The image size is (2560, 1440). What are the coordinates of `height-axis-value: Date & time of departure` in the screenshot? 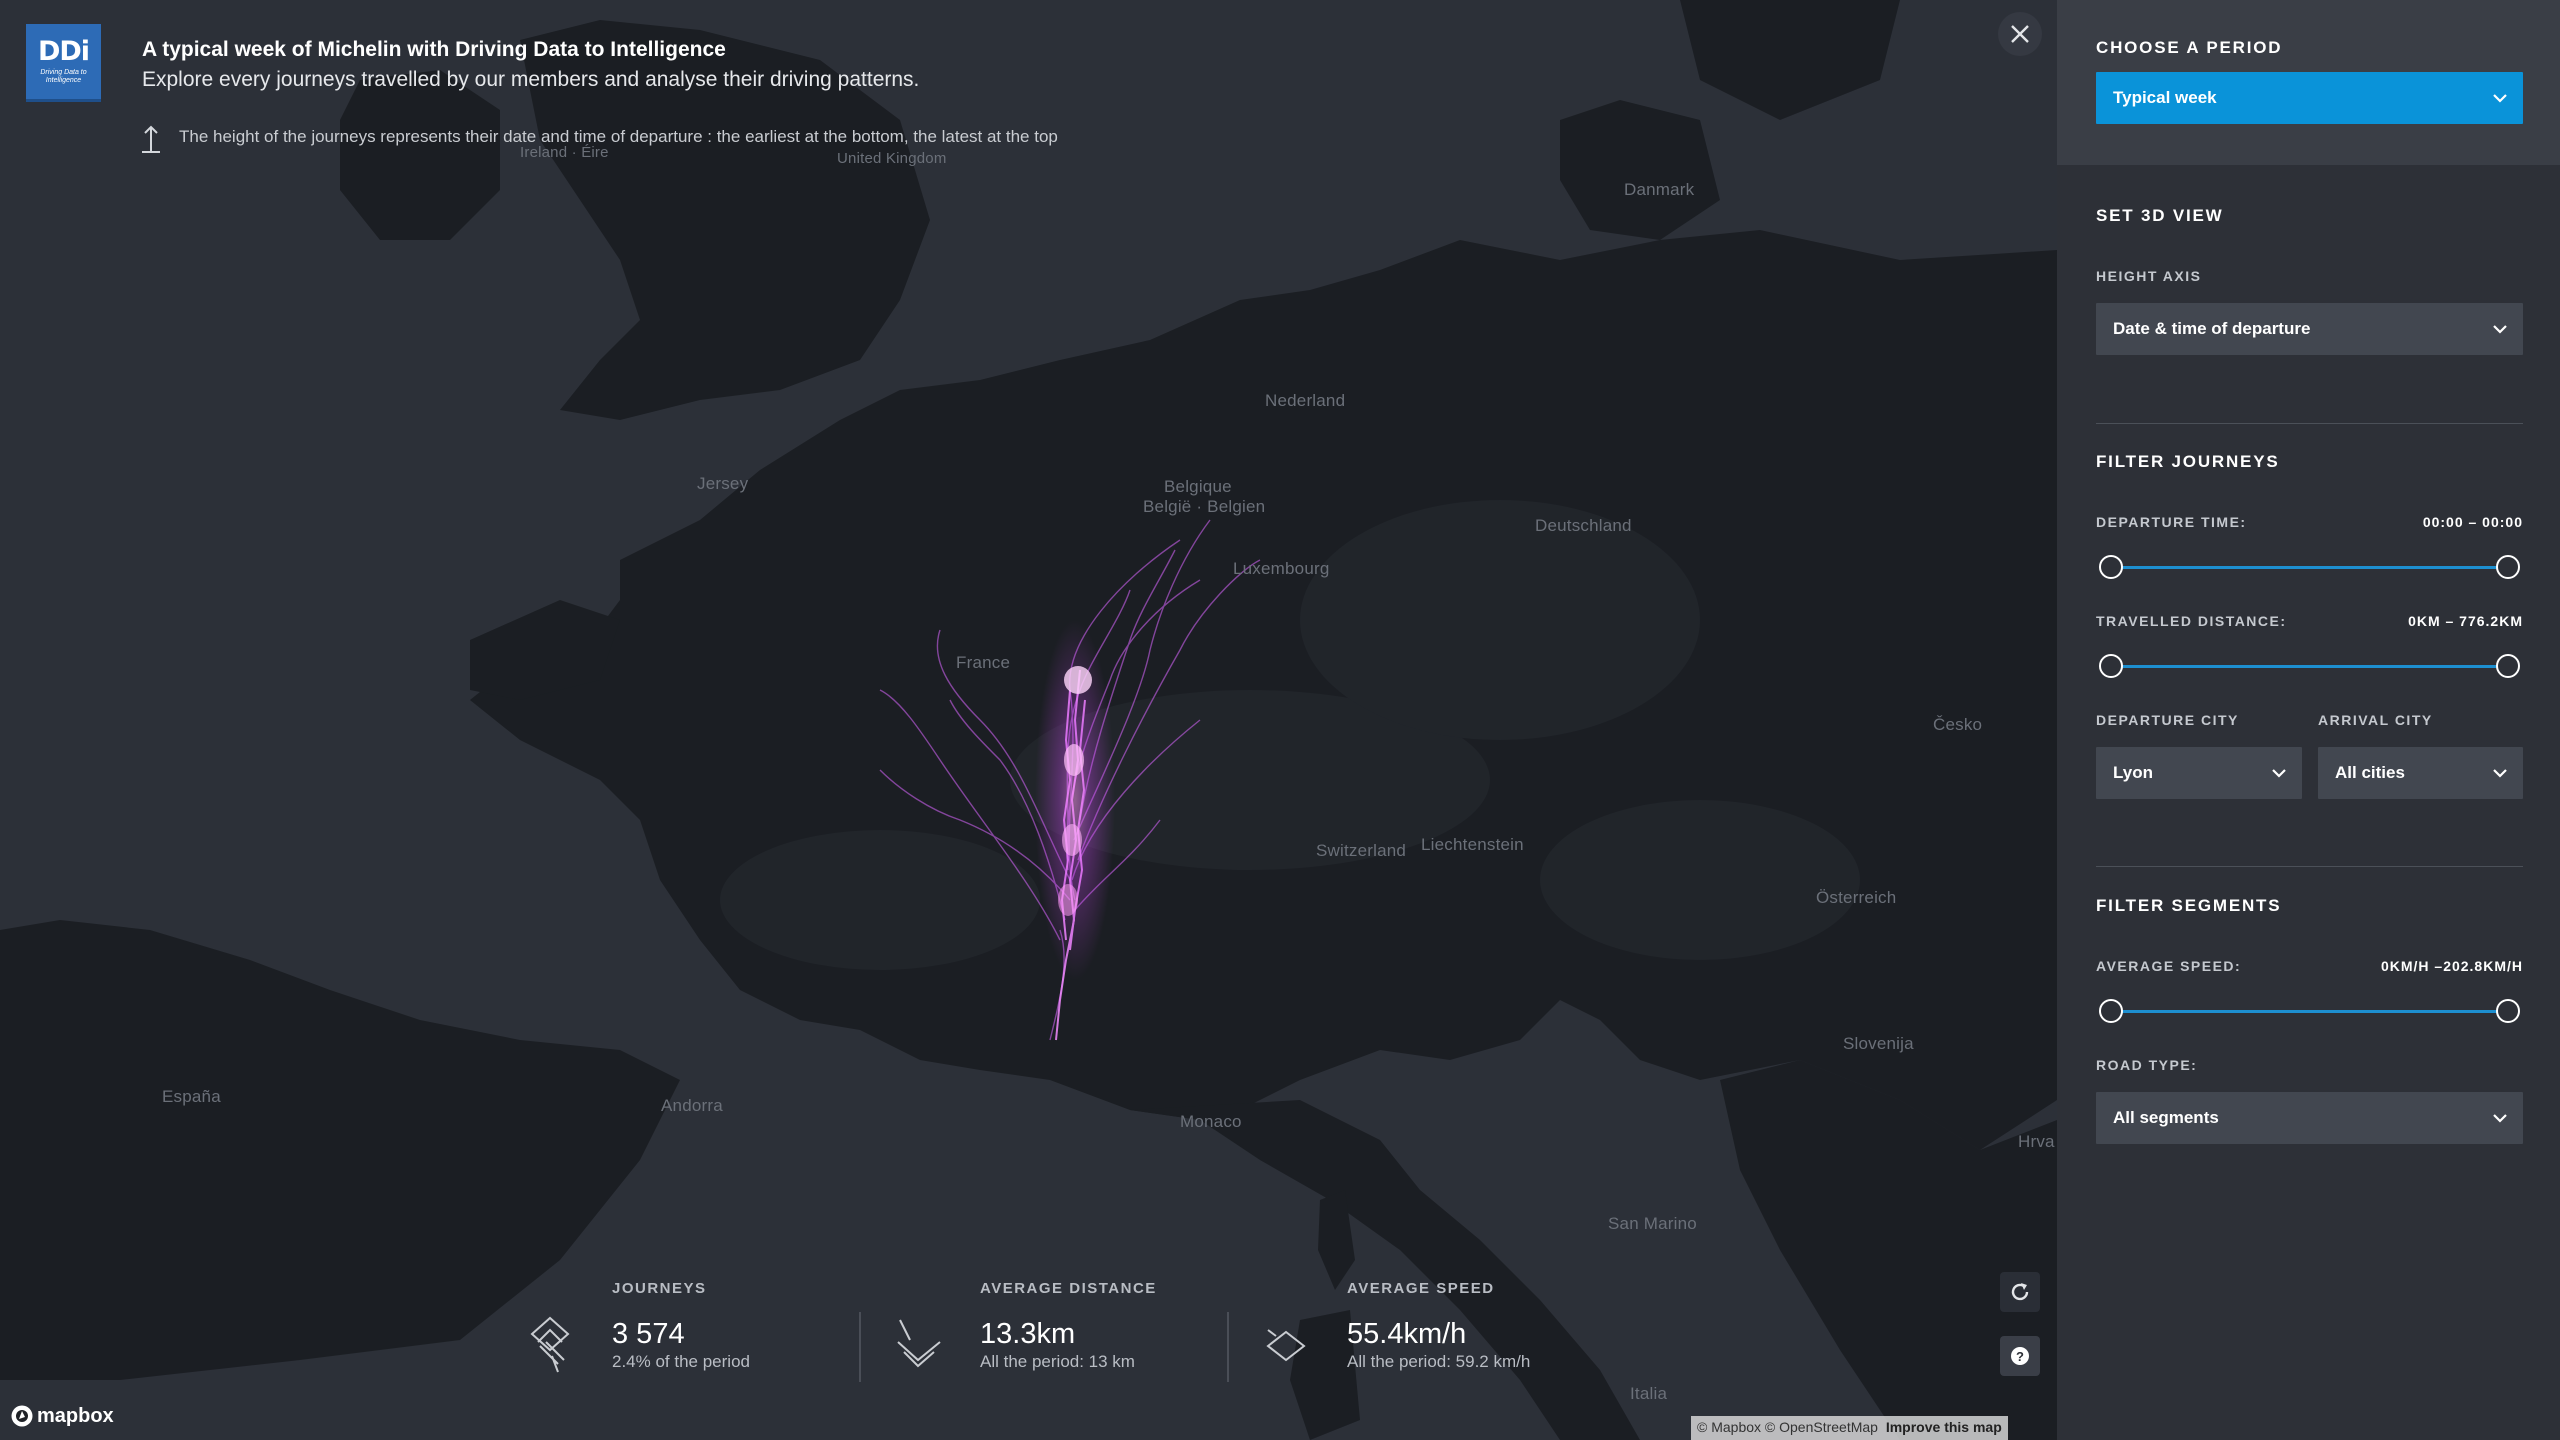 It's located at (2212, 328).